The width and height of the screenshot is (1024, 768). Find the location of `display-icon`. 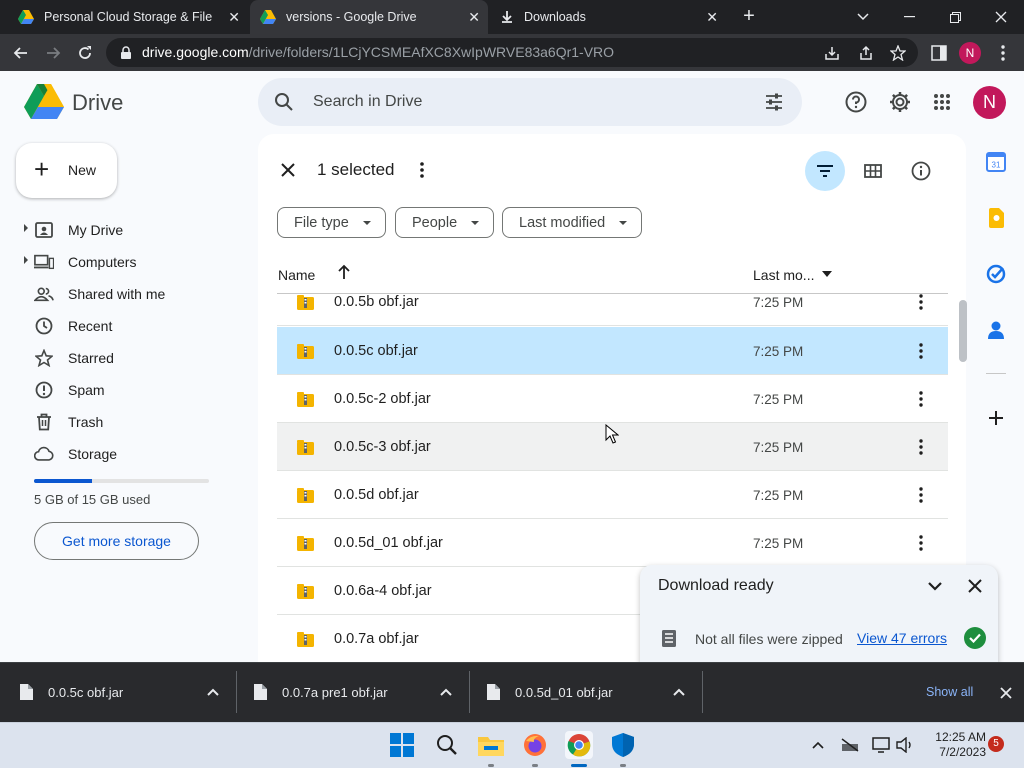

display-icon is located at coordinates (881, 745).